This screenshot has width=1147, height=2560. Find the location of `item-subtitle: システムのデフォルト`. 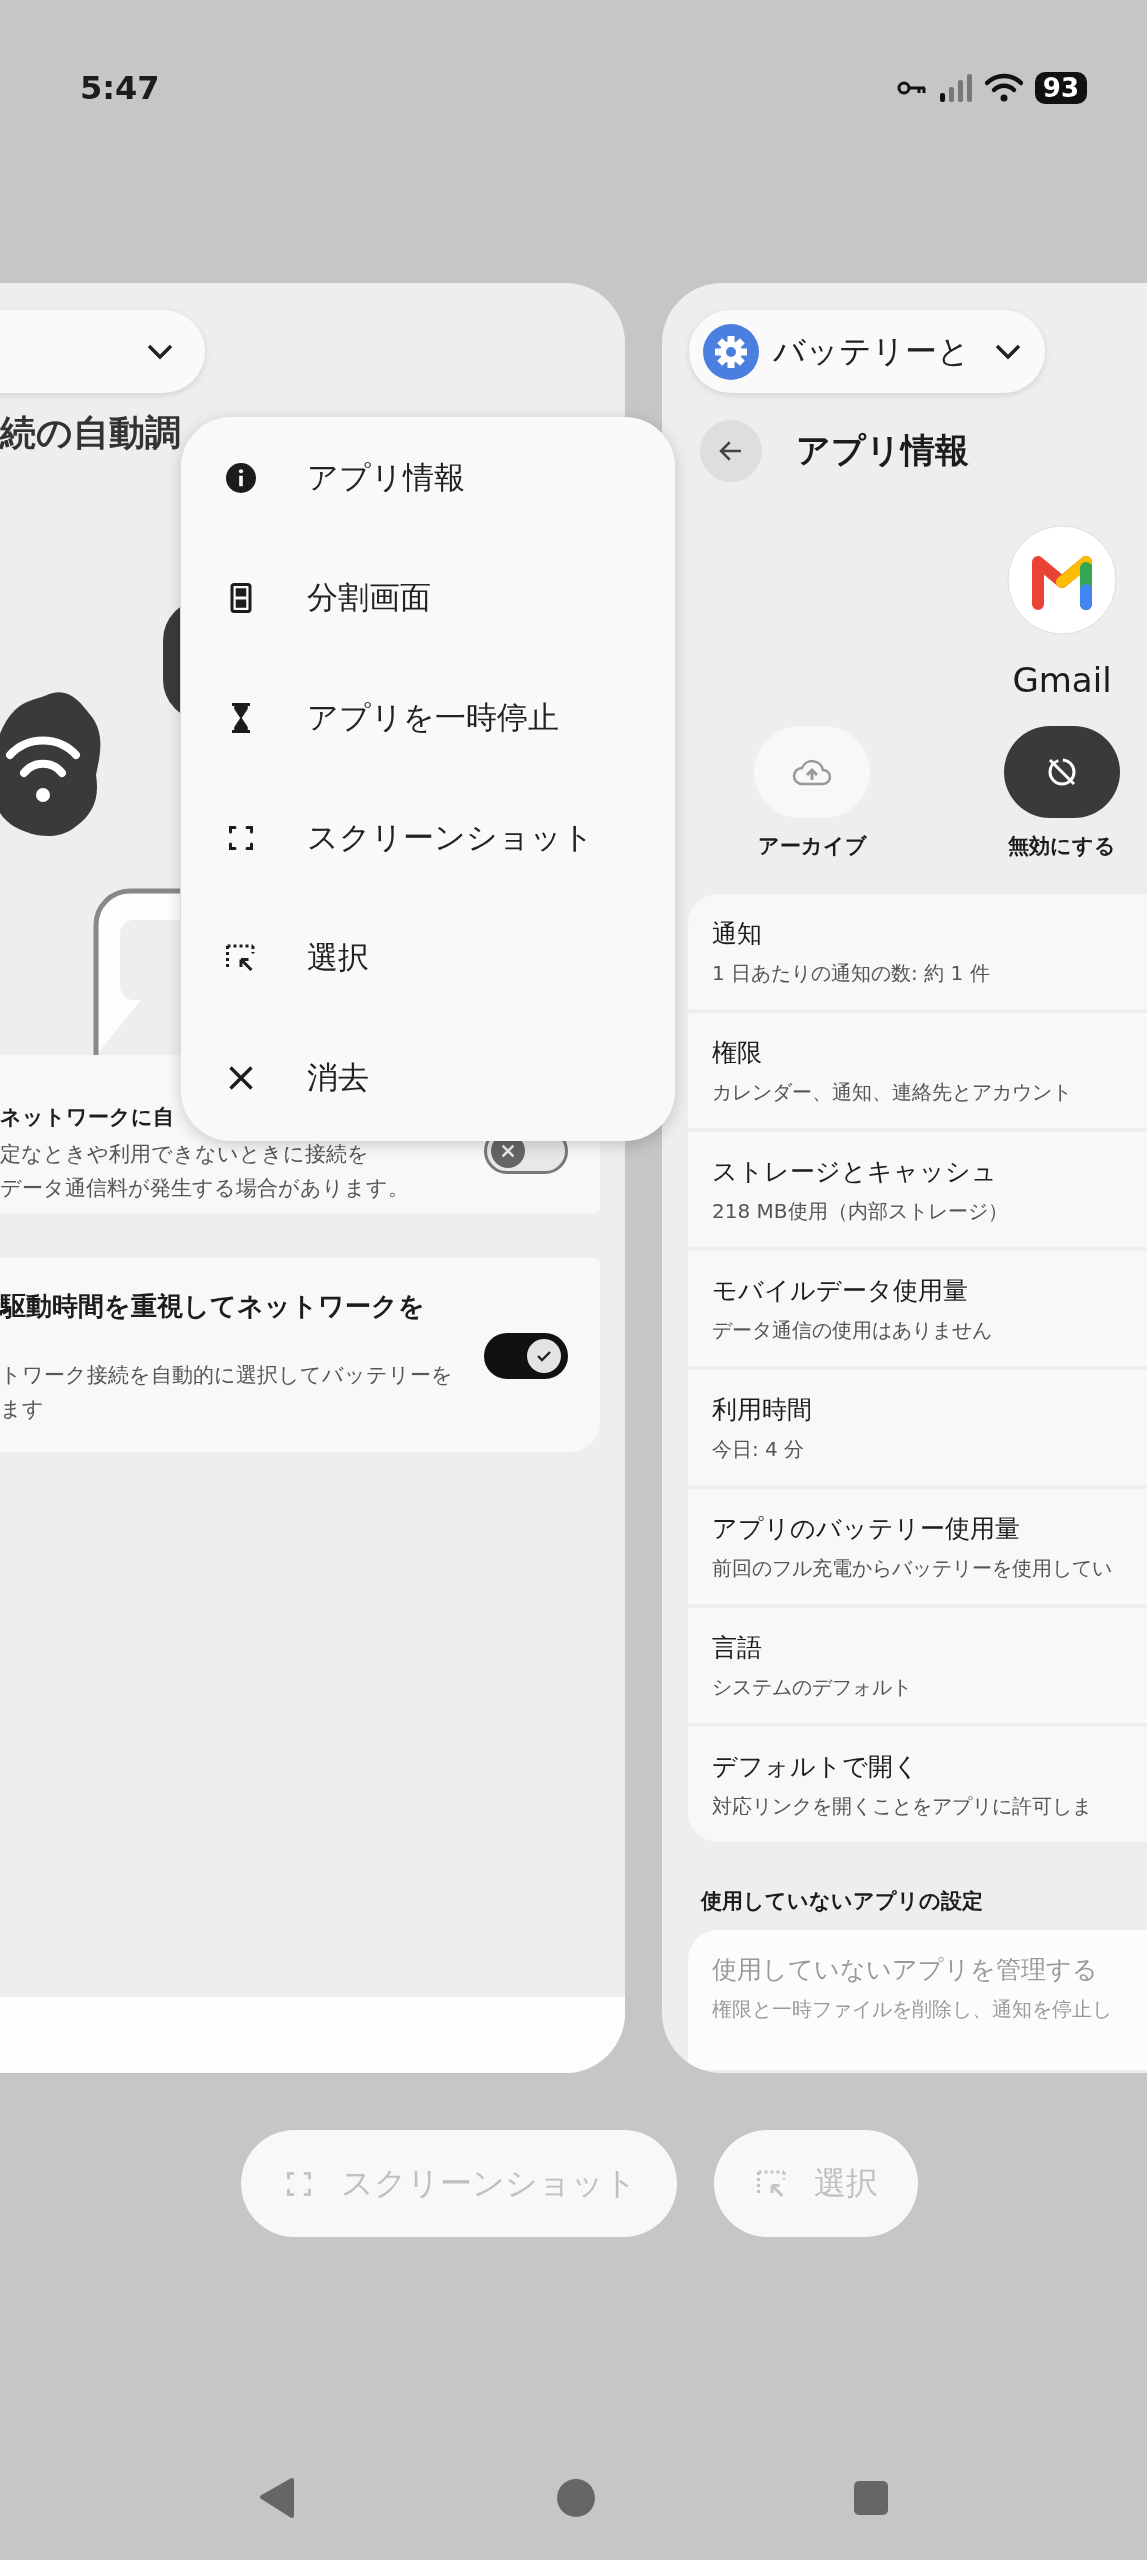

item-subtitle: システムのデフォルト is located at coordinates (812, 1687).